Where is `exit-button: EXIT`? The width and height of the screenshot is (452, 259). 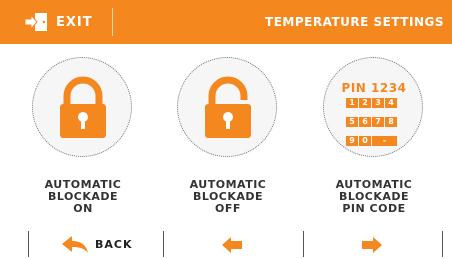 exit-button: EXIT is located at coordinates (56, 22).